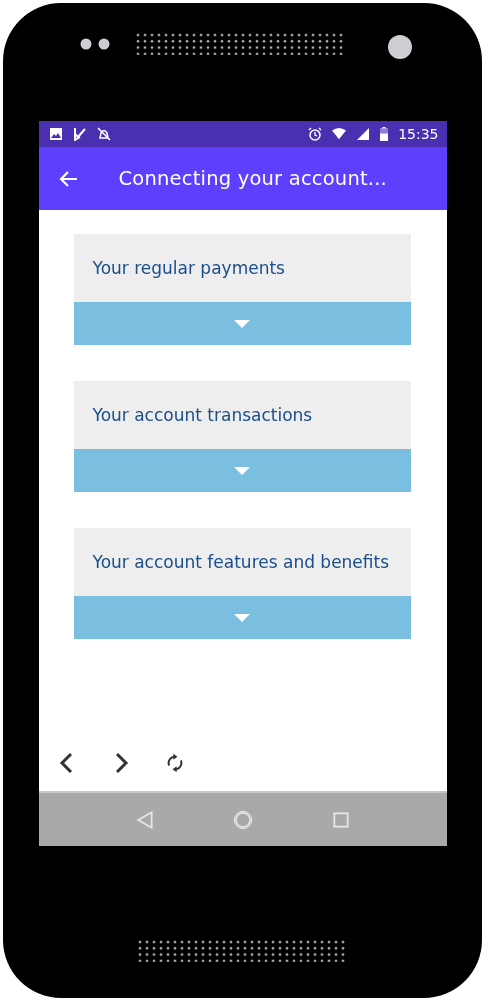 This screenshot has height=1001, width=485. I want to click on section-title: Your account transactions, so click(242, 415).